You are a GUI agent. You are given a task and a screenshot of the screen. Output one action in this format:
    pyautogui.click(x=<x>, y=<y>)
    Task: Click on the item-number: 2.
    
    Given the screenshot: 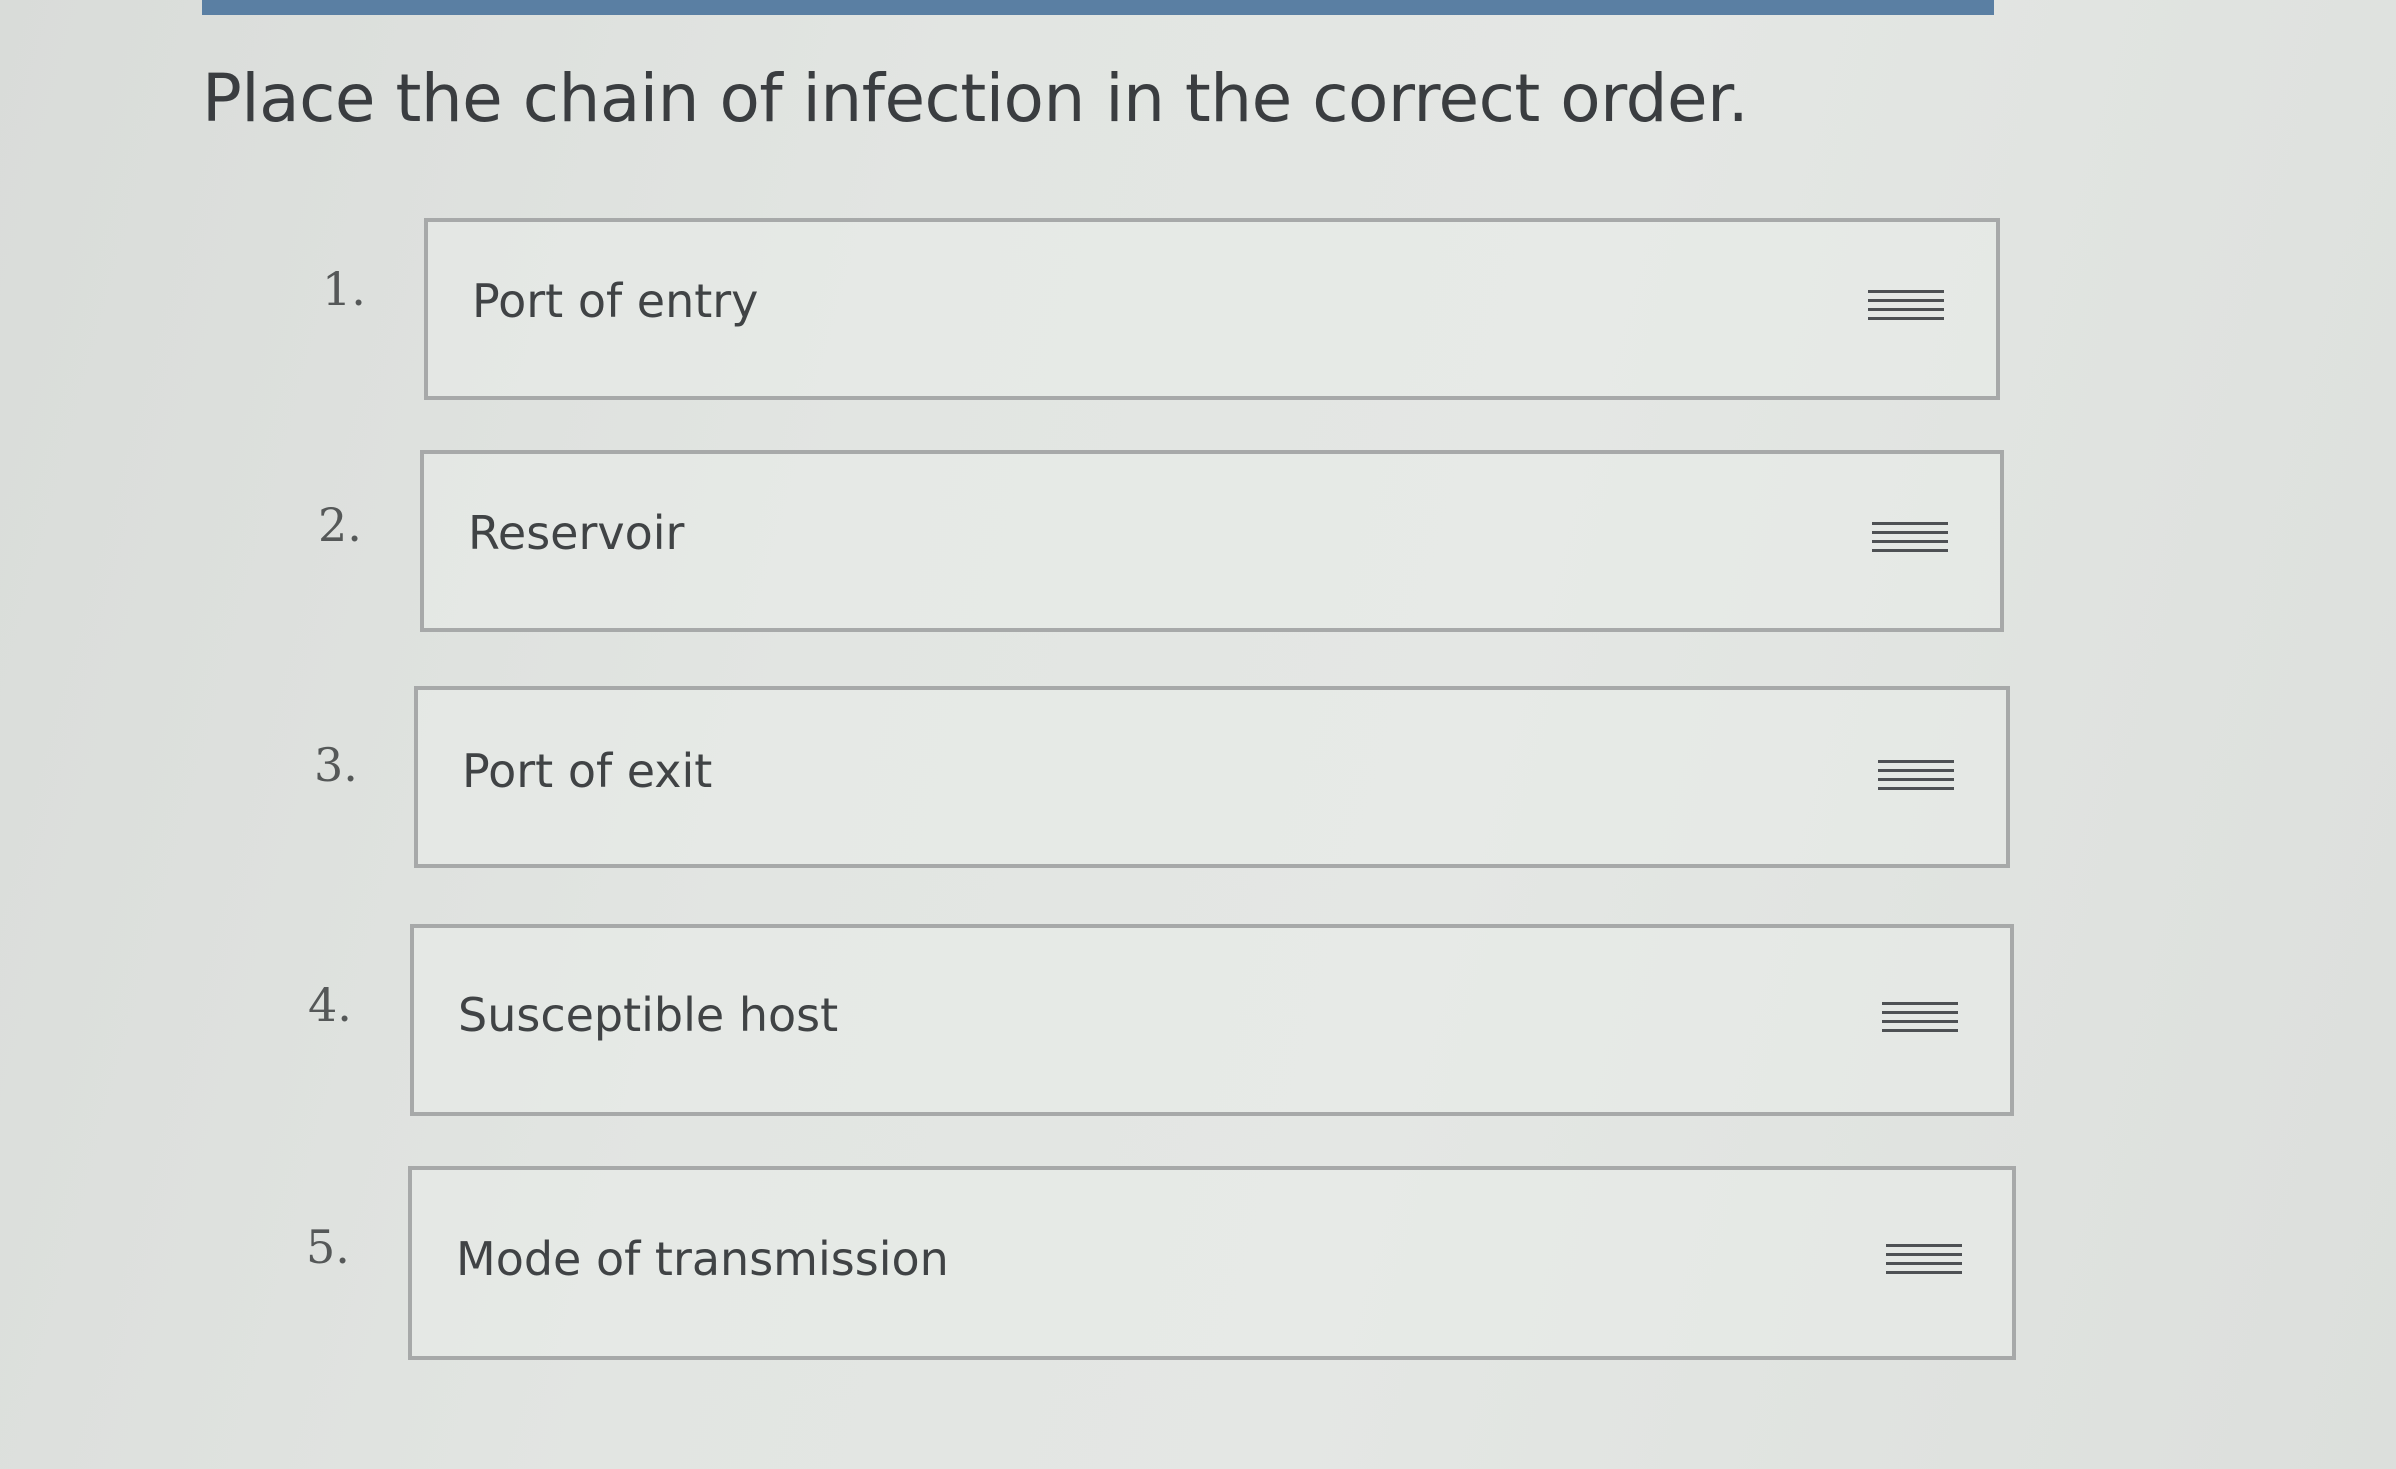 What is the action you would take?
    pyautogui.click(x=340, y=525)
    